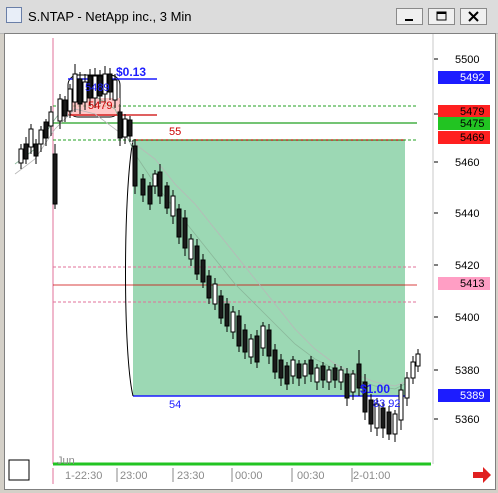  I want to click on title-bar: S.NTAP - NetApp inc., 3 Min, so click(249, 17).